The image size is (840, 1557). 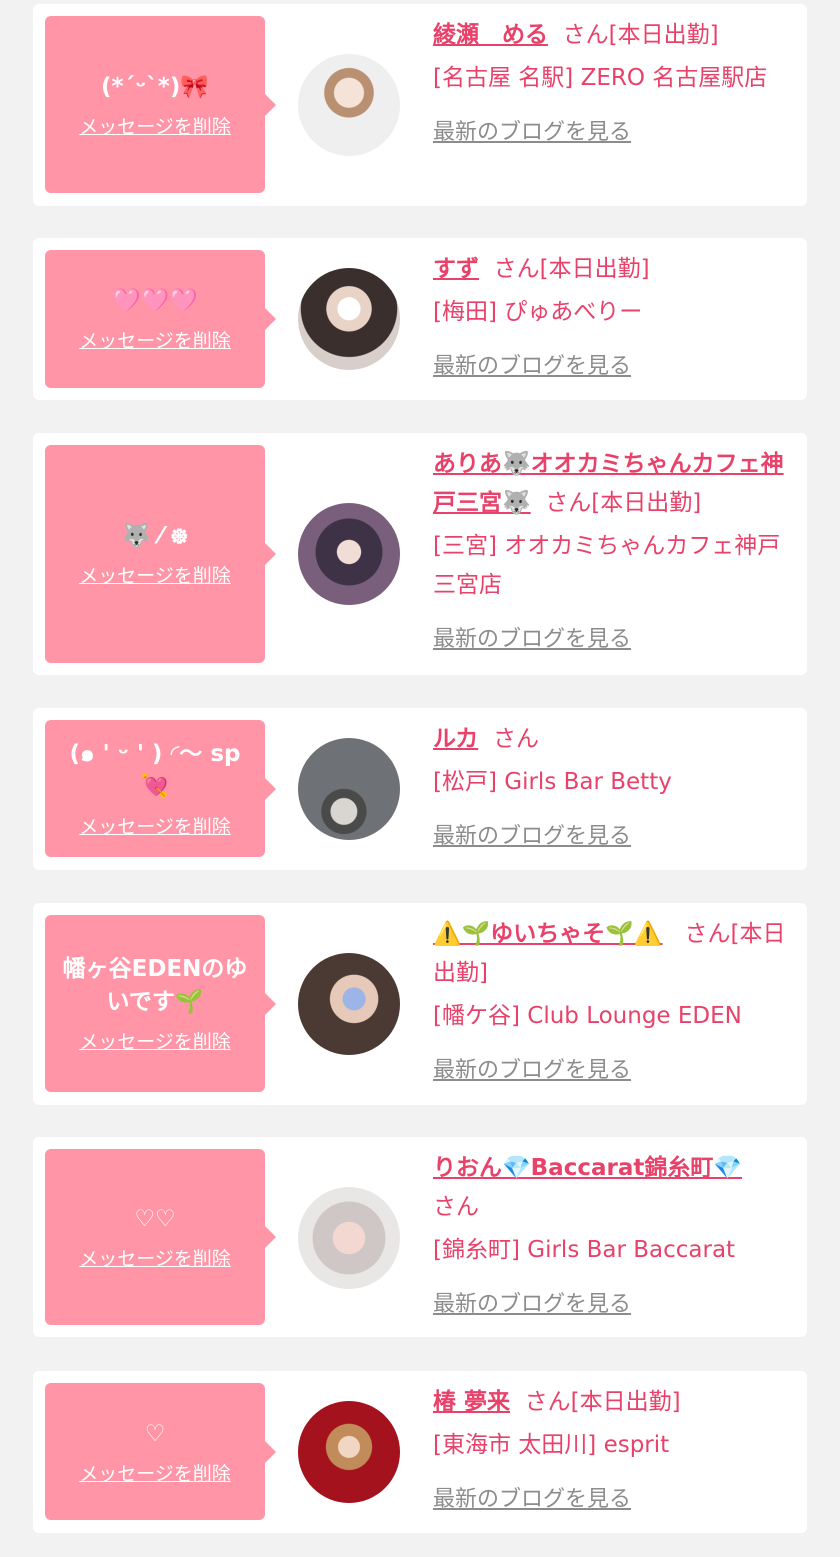 I want to click on message-text: ♡♡, so click(x=155, y=1219).